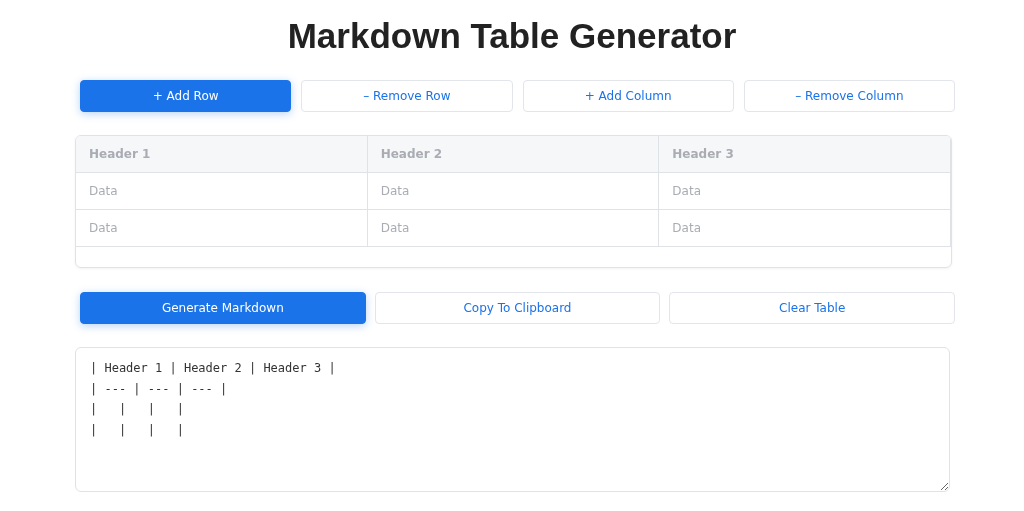  What do you see at coordinates (805, 154) in the screenshot?
I see `header-input-field: Header 3` at bounding box center [805, 154].